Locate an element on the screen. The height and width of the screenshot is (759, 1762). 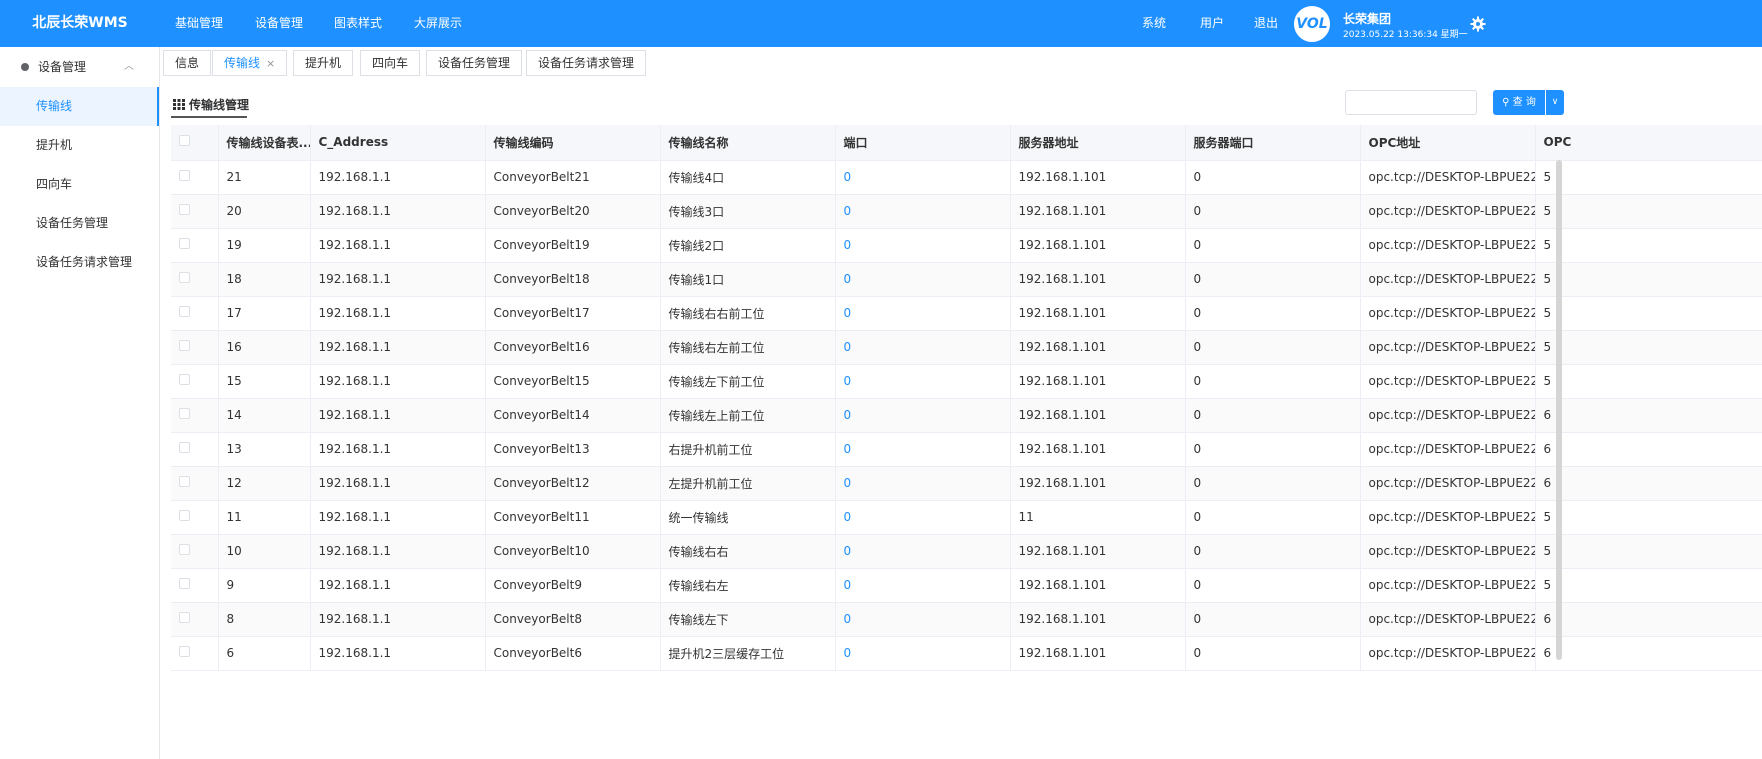
table-cell: ConveyorBelt17 is located at coordinates (573, 313).